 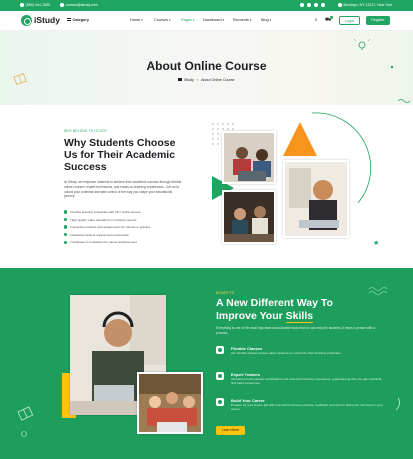 I want to click on address: Brooklyn, NY 11217, New York, so click(x=365, y=5).